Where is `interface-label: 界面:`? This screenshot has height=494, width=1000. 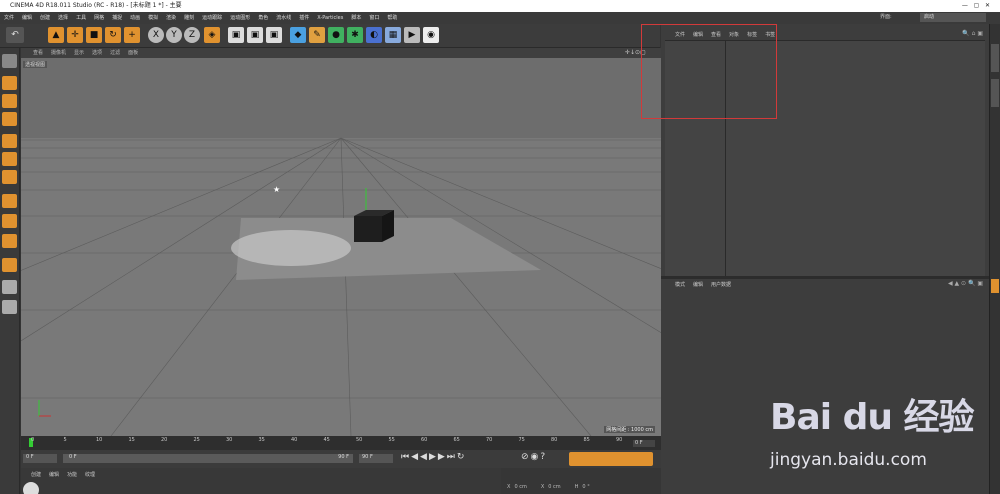 interface-label: 界面: is located at coordinates (886, 17).